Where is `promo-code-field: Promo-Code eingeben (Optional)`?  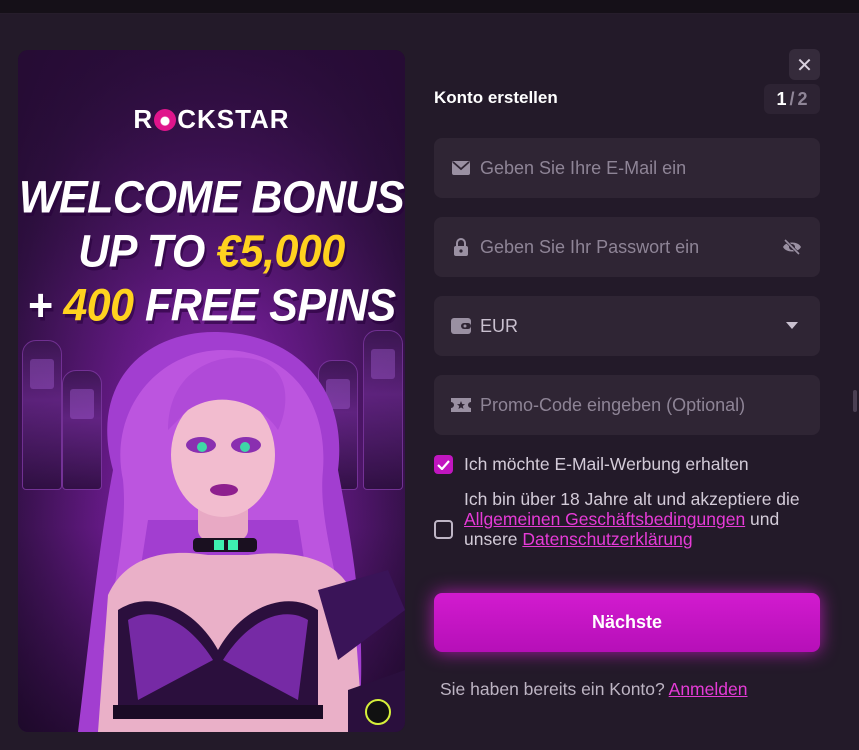 promo-code-field: Promo-Code eingeben (Optional) is located at coordinates (627, 405).